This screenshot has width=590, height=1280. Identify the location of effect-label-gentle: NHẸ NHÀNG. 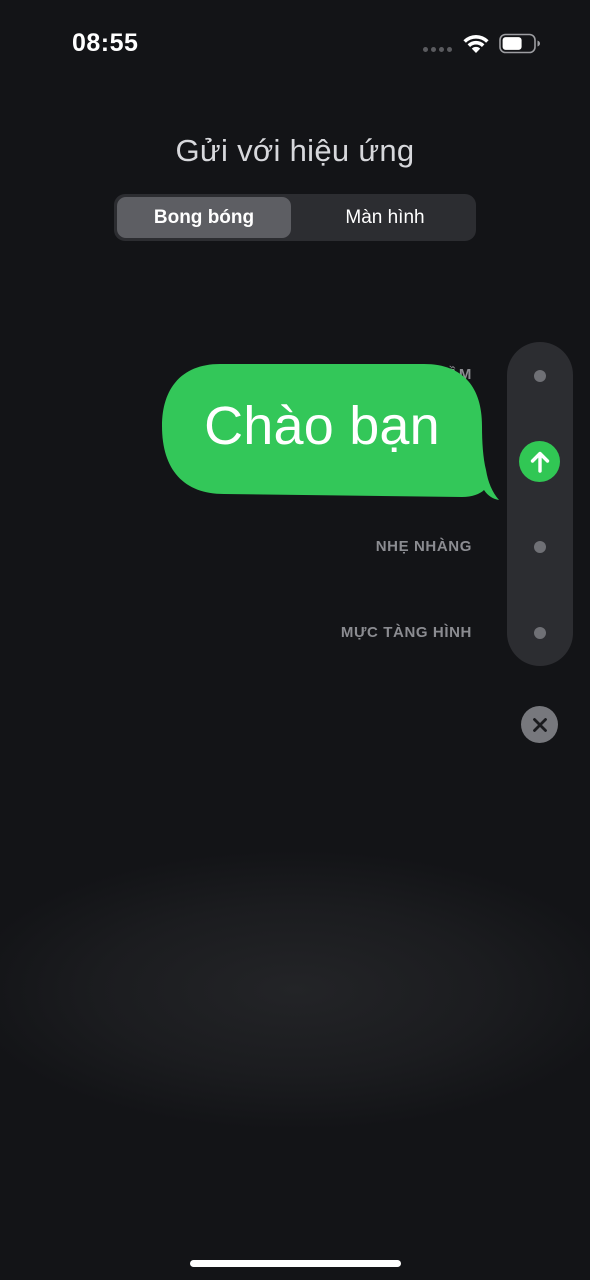
(424, 546).